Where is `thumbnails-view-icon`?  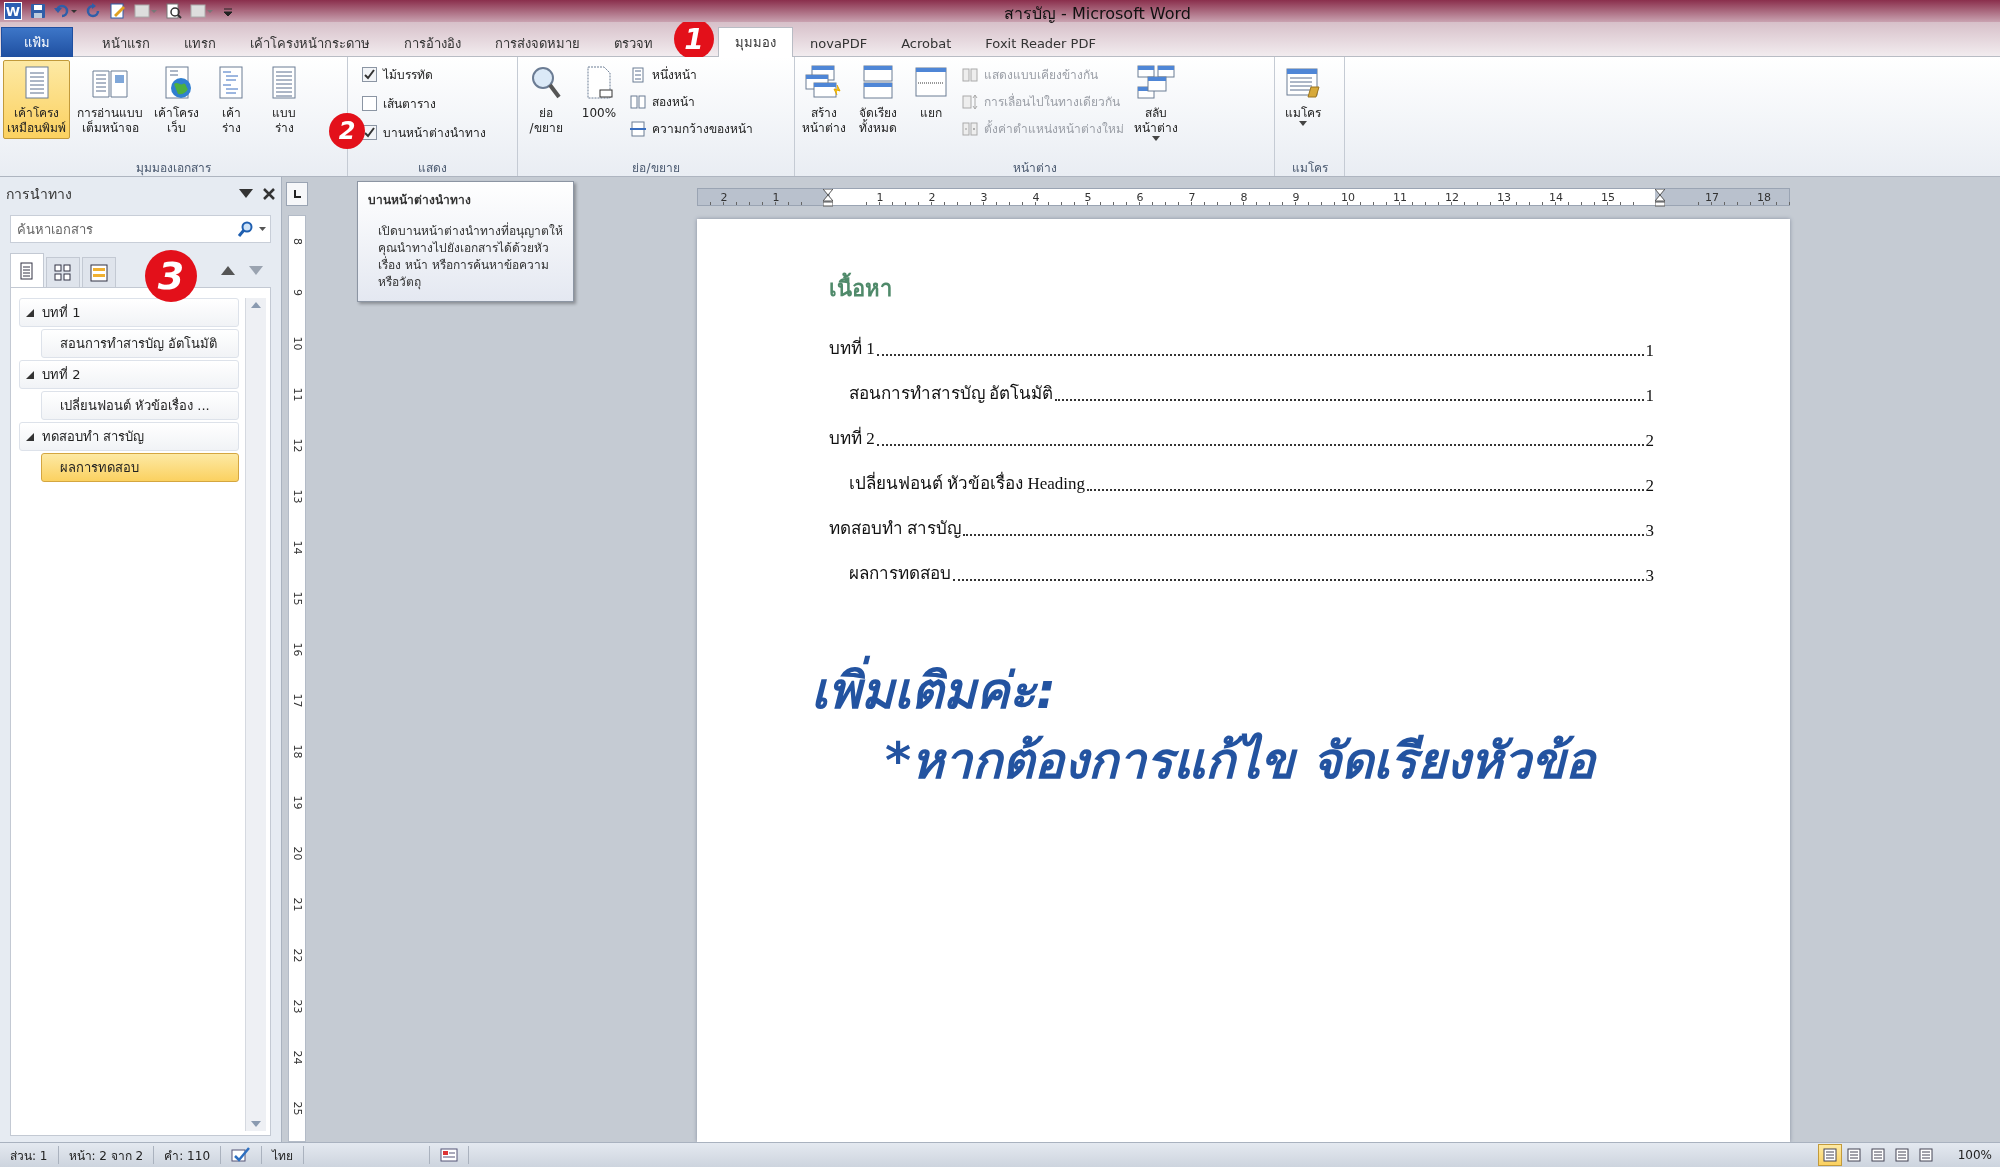 thumbnails-view-icon is located at coordinates (63, 272).